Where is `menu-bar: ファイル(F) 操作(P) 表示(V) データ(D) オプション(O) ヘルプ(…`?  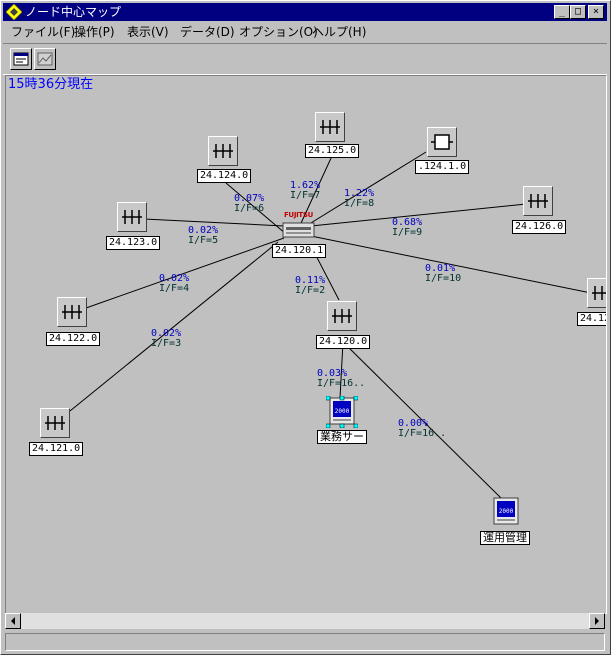
menu-bar: ファイル(F) 操作(P) 表示(V) データ(D) オプション(O) ヘルプ(… is located at coordinates (305, 31).